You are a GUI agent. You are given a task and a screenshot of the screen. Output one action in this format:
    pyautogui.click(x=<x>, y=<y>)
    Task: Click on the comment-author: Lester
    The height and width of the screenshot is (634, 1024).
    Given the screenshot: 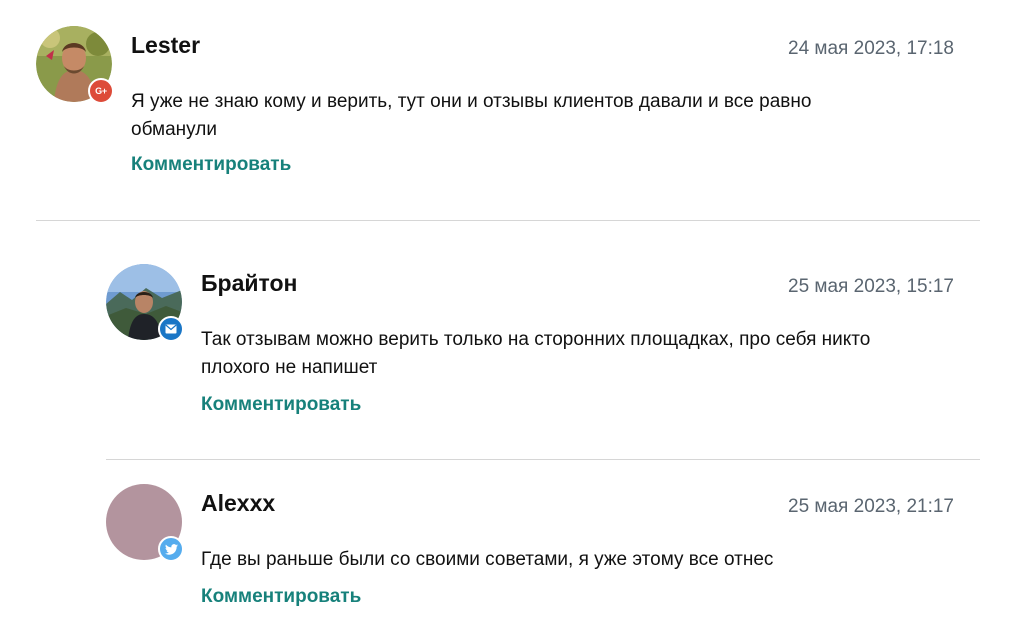 What is the action you would take?
    pyautogui.click(x=166, y=45)
    